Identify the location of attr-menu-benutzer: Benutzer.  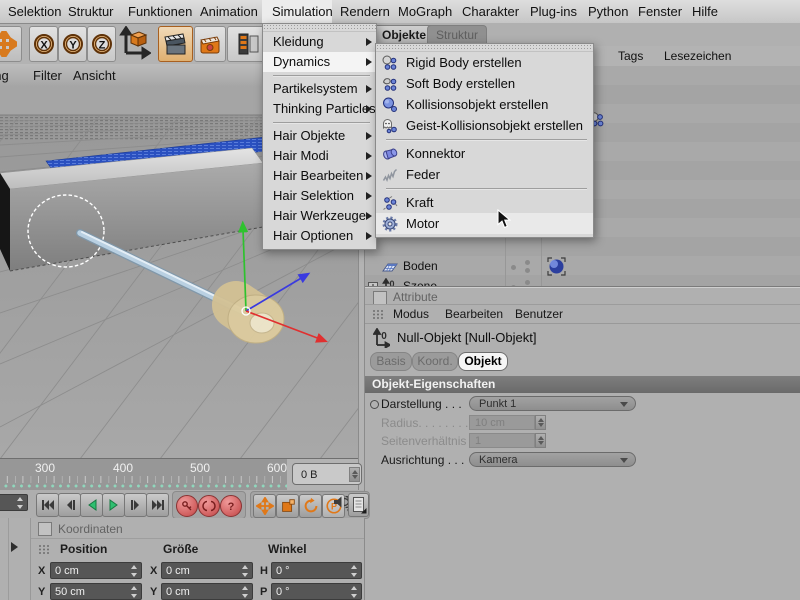
(539, 314).